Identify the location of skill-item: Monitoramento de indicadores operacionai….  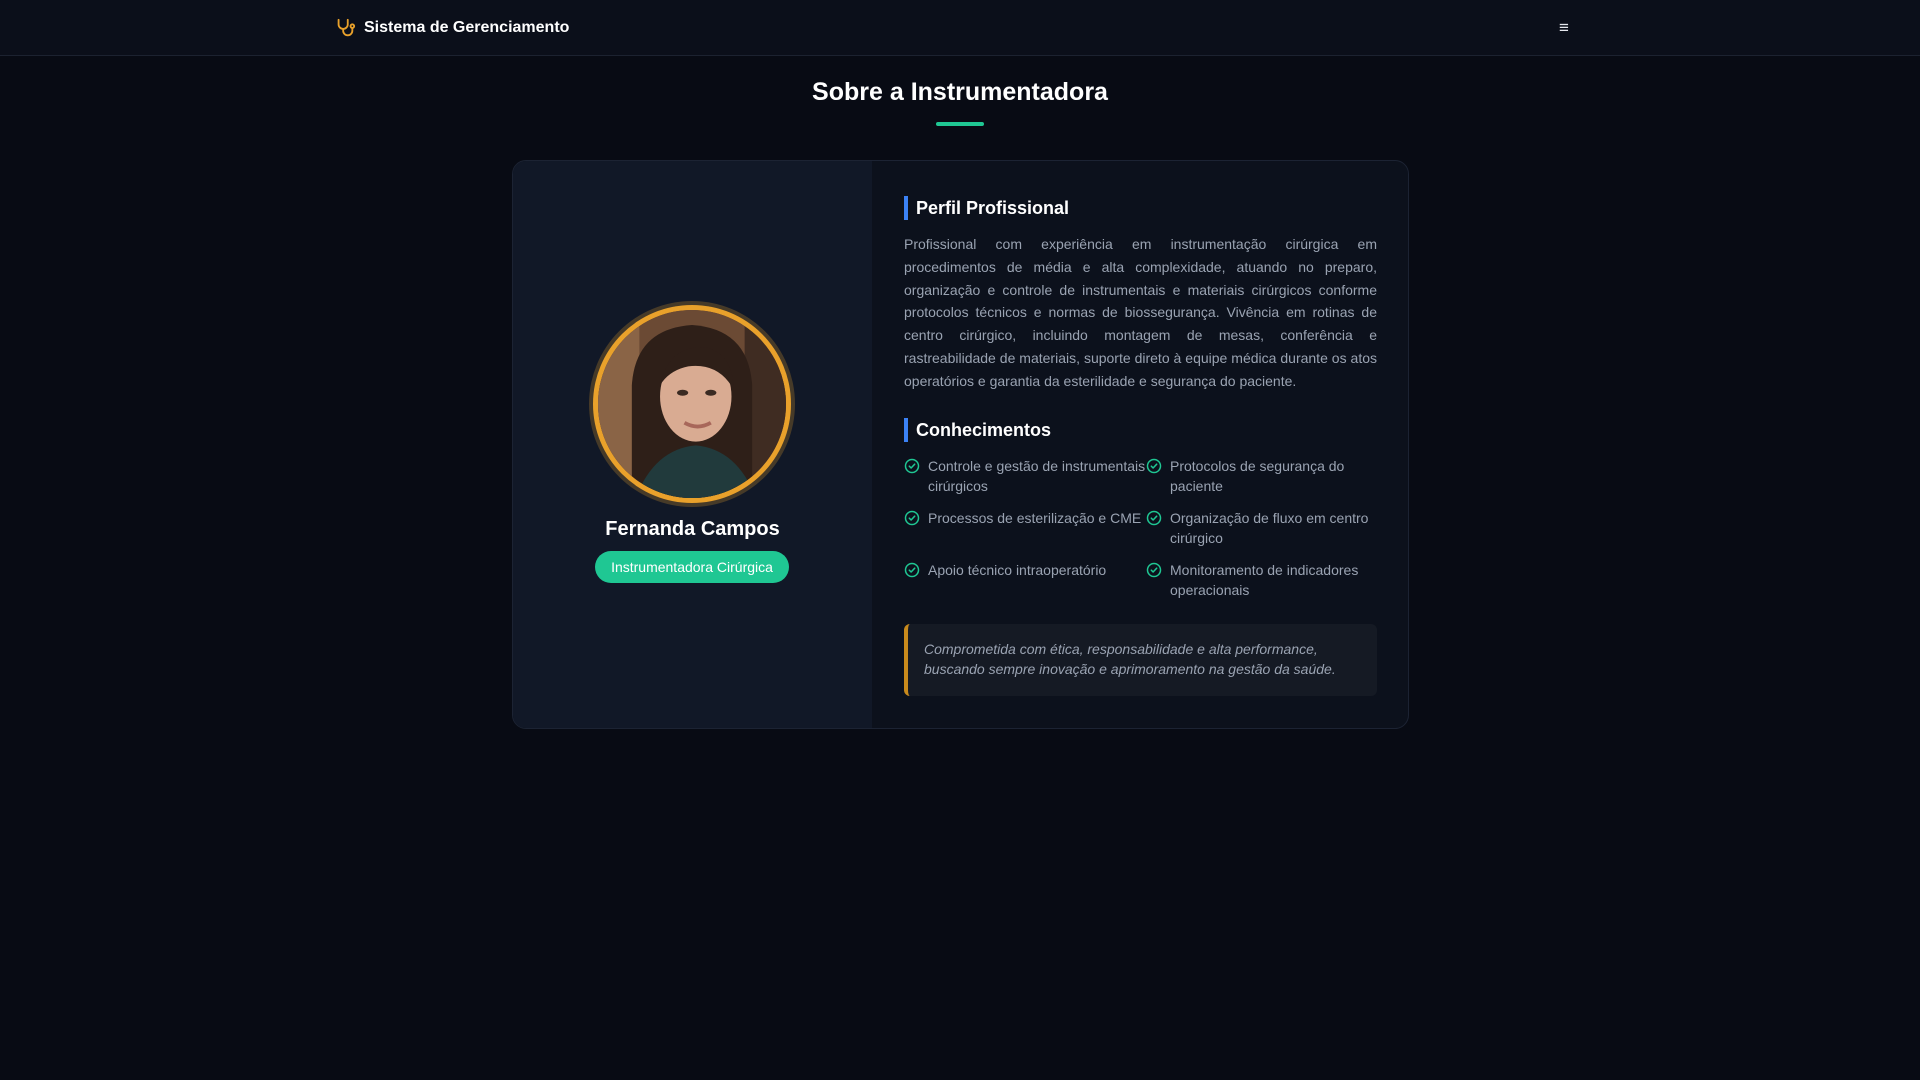
(1261, 580).